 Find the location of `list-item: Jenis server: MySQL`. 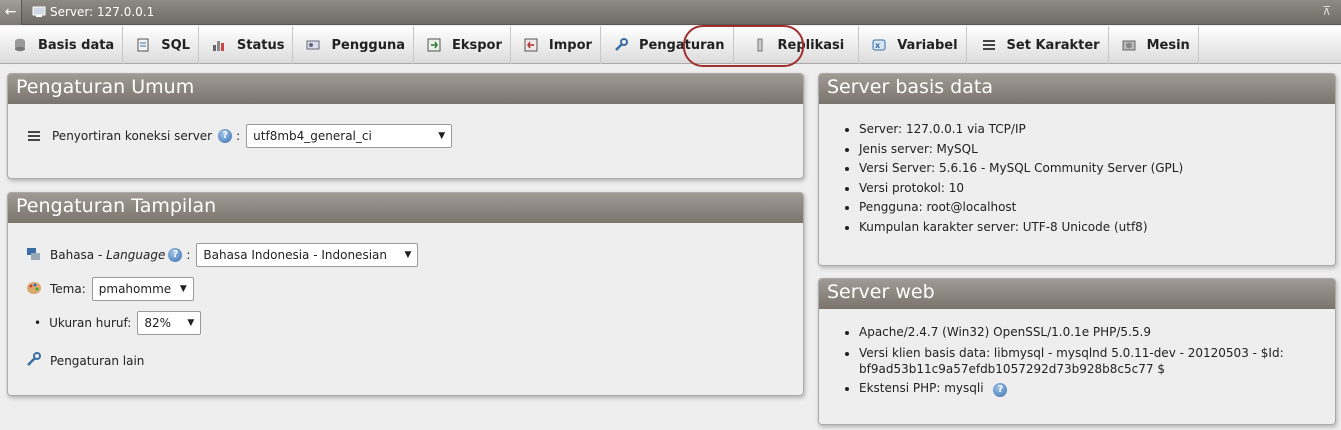

list-item: Jenis server: MySQL is located at coordinates (1097, 150).